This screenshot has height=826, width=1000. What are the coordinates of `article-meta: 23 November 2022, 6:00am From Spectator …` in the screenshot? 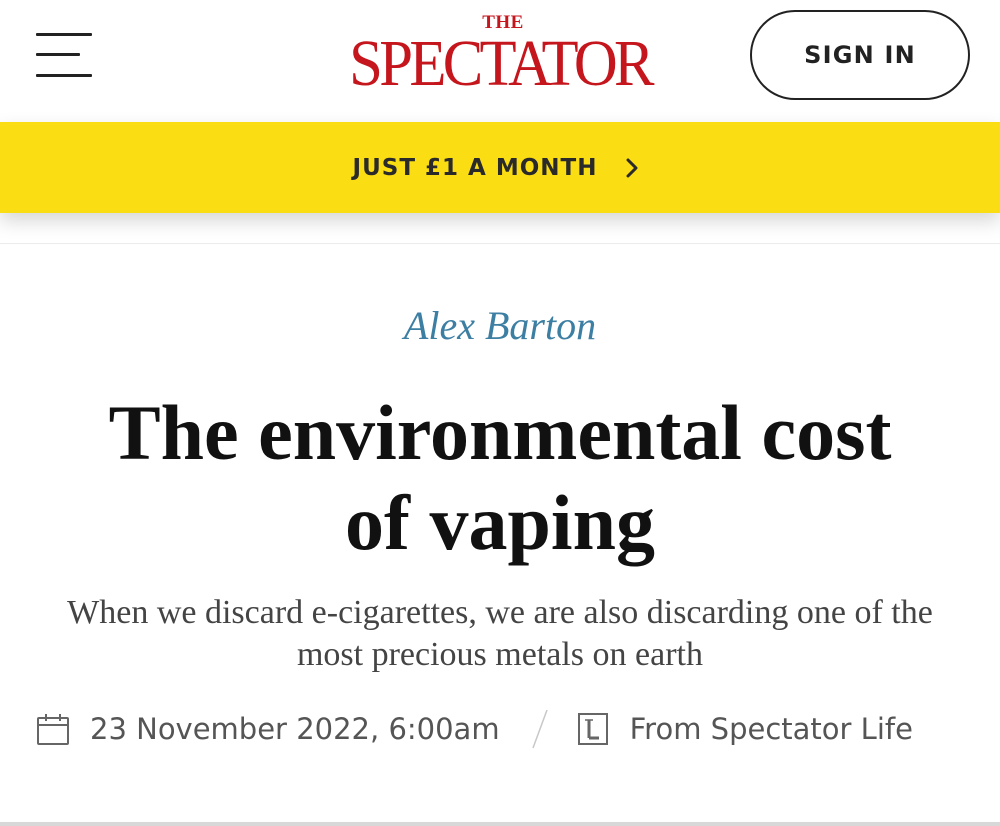 It's located at (474, 729).